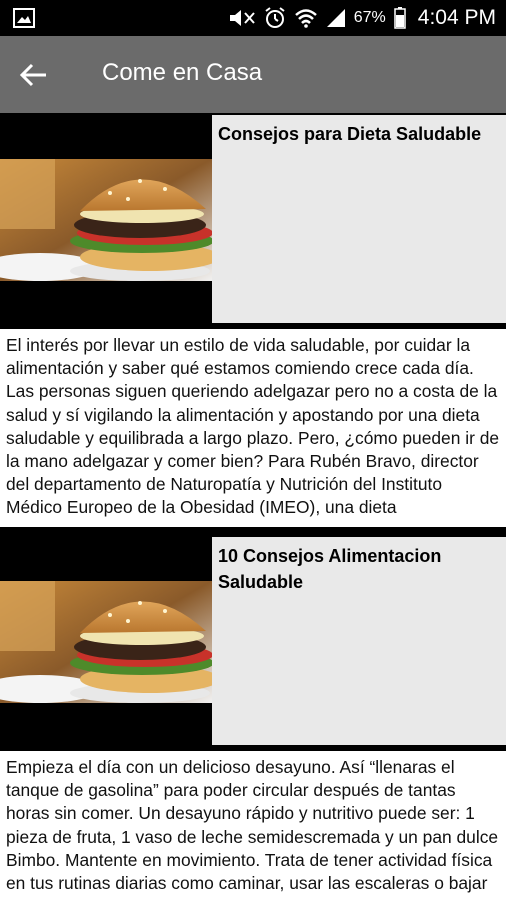  What do you see at coordinates (456, 17) in the screenshot?
I see `clock: 4:04 PM` at bounding box center [456, 17].